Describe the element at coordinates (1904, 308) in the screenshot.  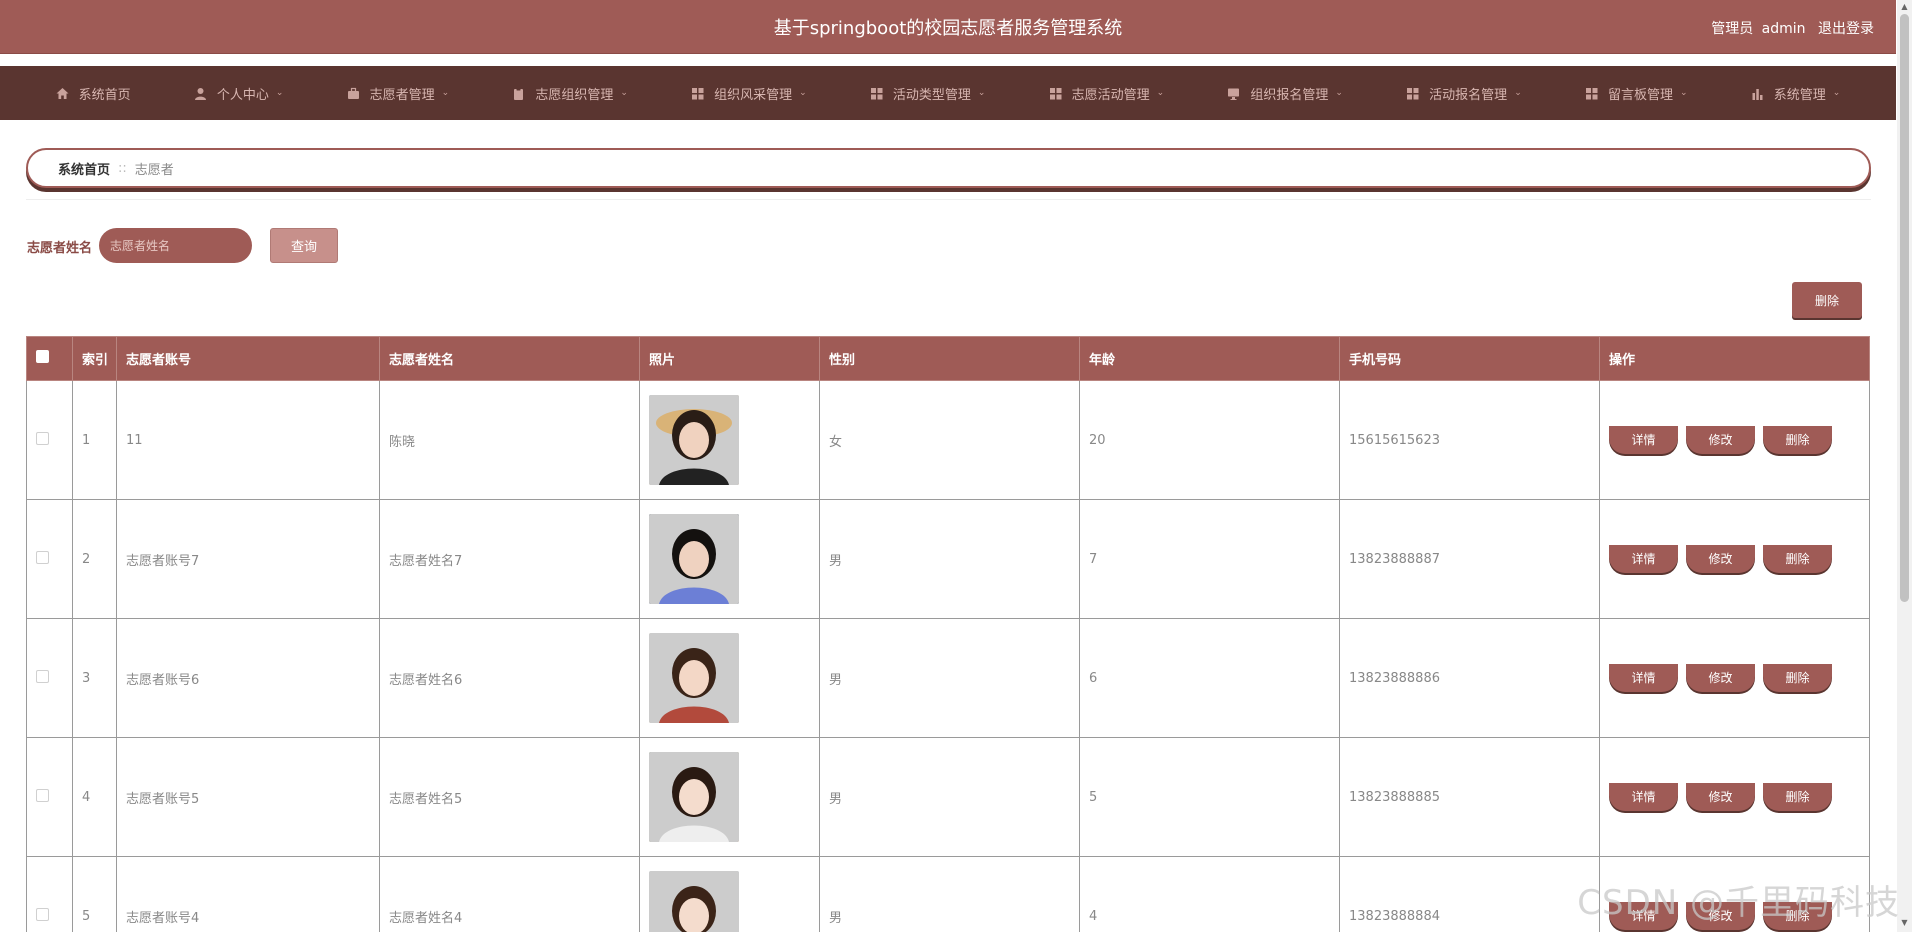
I see `scrollbar-thumb` at that location.